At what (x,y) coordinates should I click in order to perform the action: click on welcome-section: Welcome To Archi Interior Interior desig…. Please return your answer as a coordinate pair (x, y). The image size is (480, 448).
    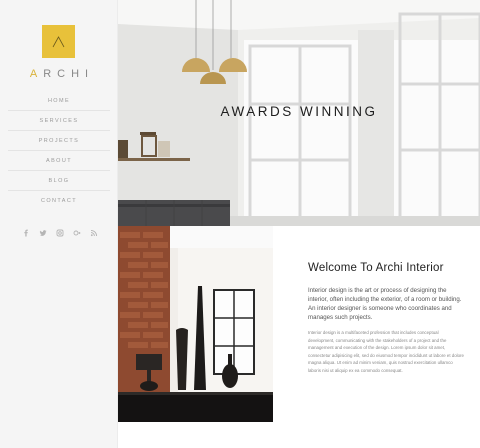
    Looking at the image, I should click on (387, 318).